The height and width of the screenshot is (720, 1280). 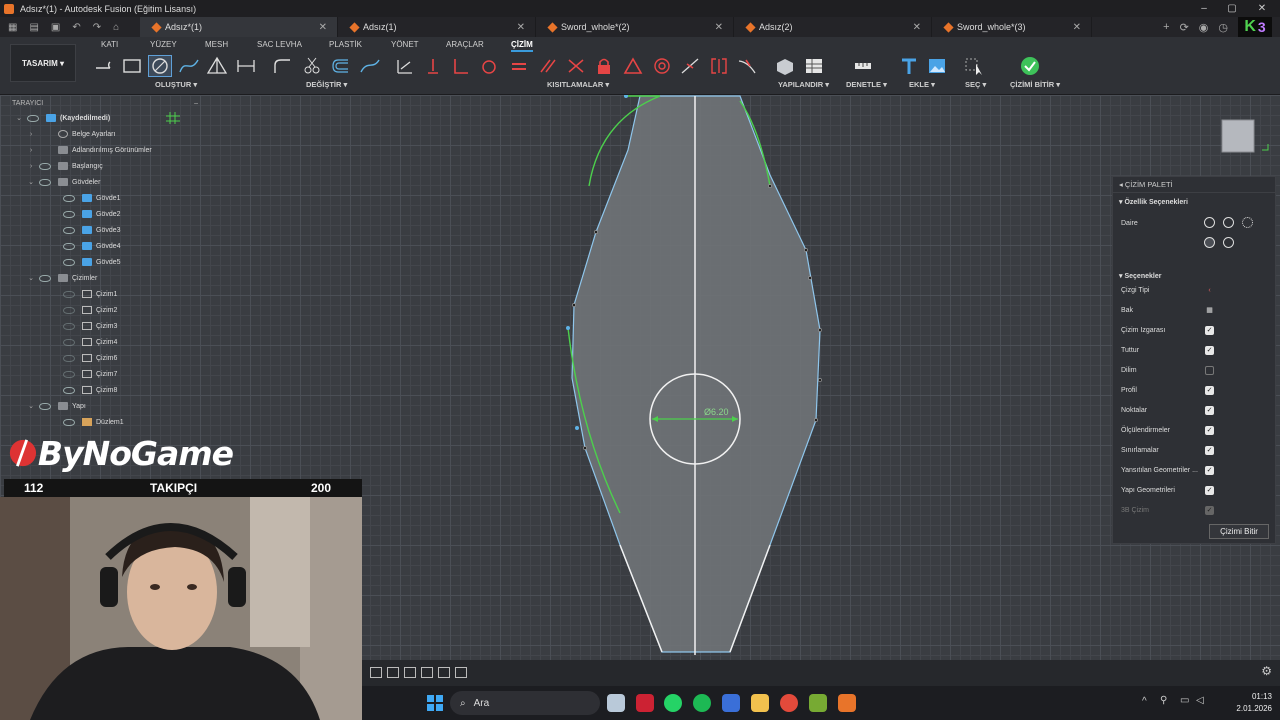 I want to click on concentric-icon, so click(x=662, y=66).